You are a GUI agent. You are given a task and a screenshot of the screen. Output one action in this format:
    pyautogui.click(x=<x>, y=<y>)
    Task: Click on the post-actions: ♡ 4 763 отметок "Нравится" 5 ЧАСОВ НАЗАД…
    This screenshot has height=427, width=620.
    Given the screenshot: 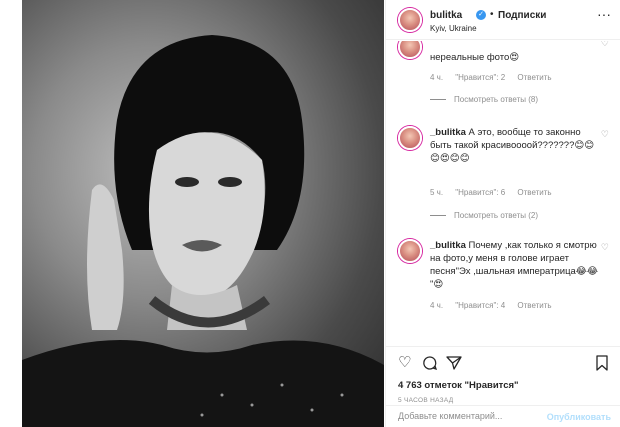 What is the action you would take?
    pyautogui.click(x=503, y=386)
    